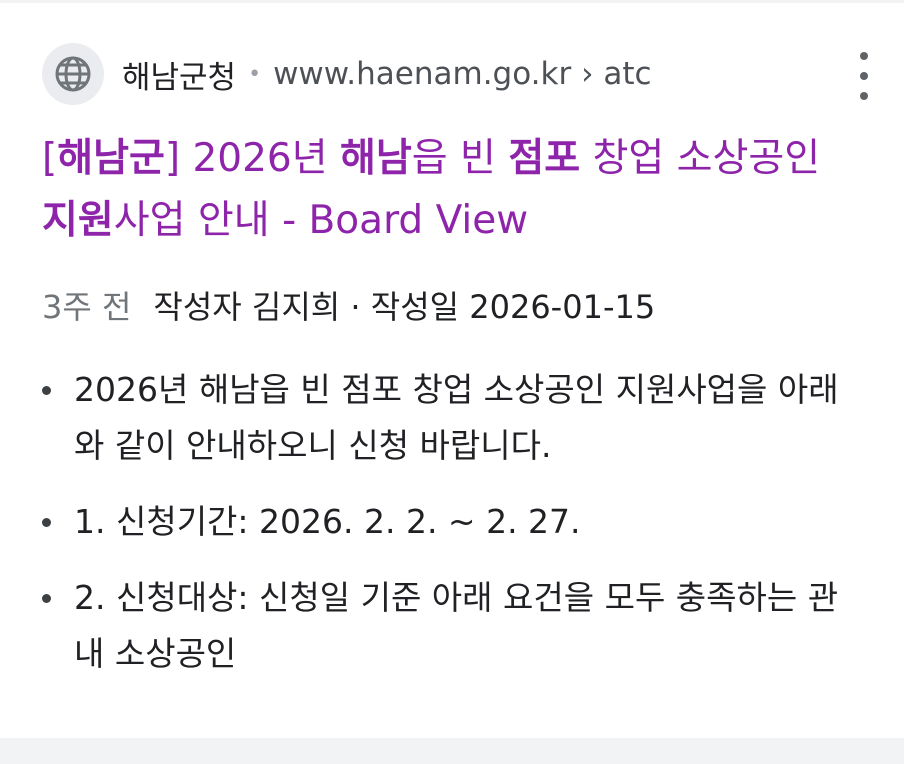 The width and height of the screenshot is (904, 764). I want to click on title-text: 읍 빈, so click(460, 158).